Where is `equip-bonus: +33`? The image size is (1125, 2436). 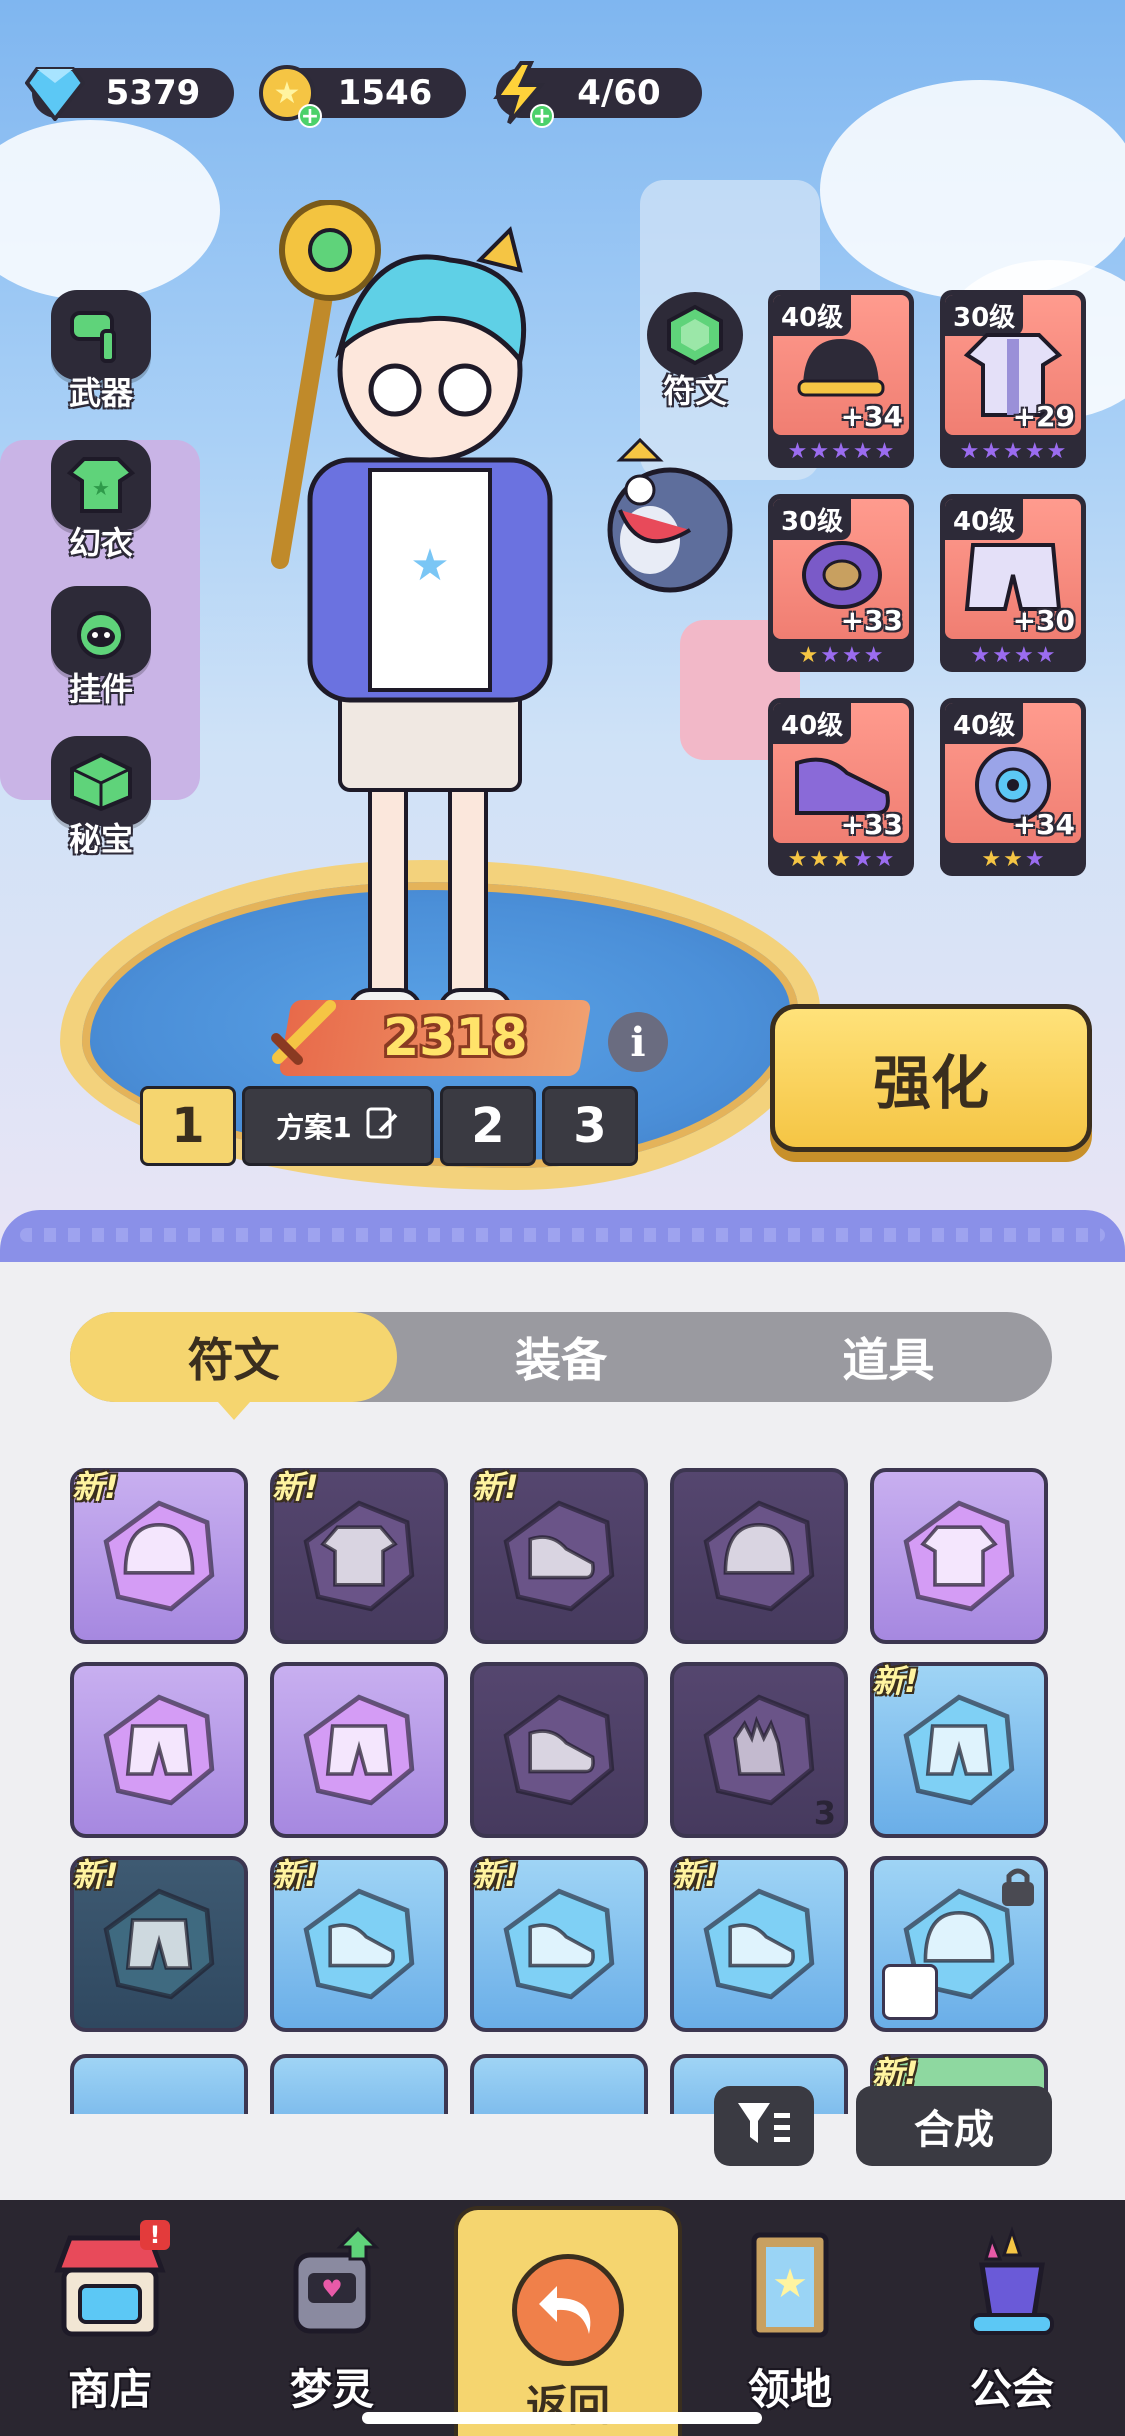 equip-bonus: +33 is located at coordinates (871, 620).